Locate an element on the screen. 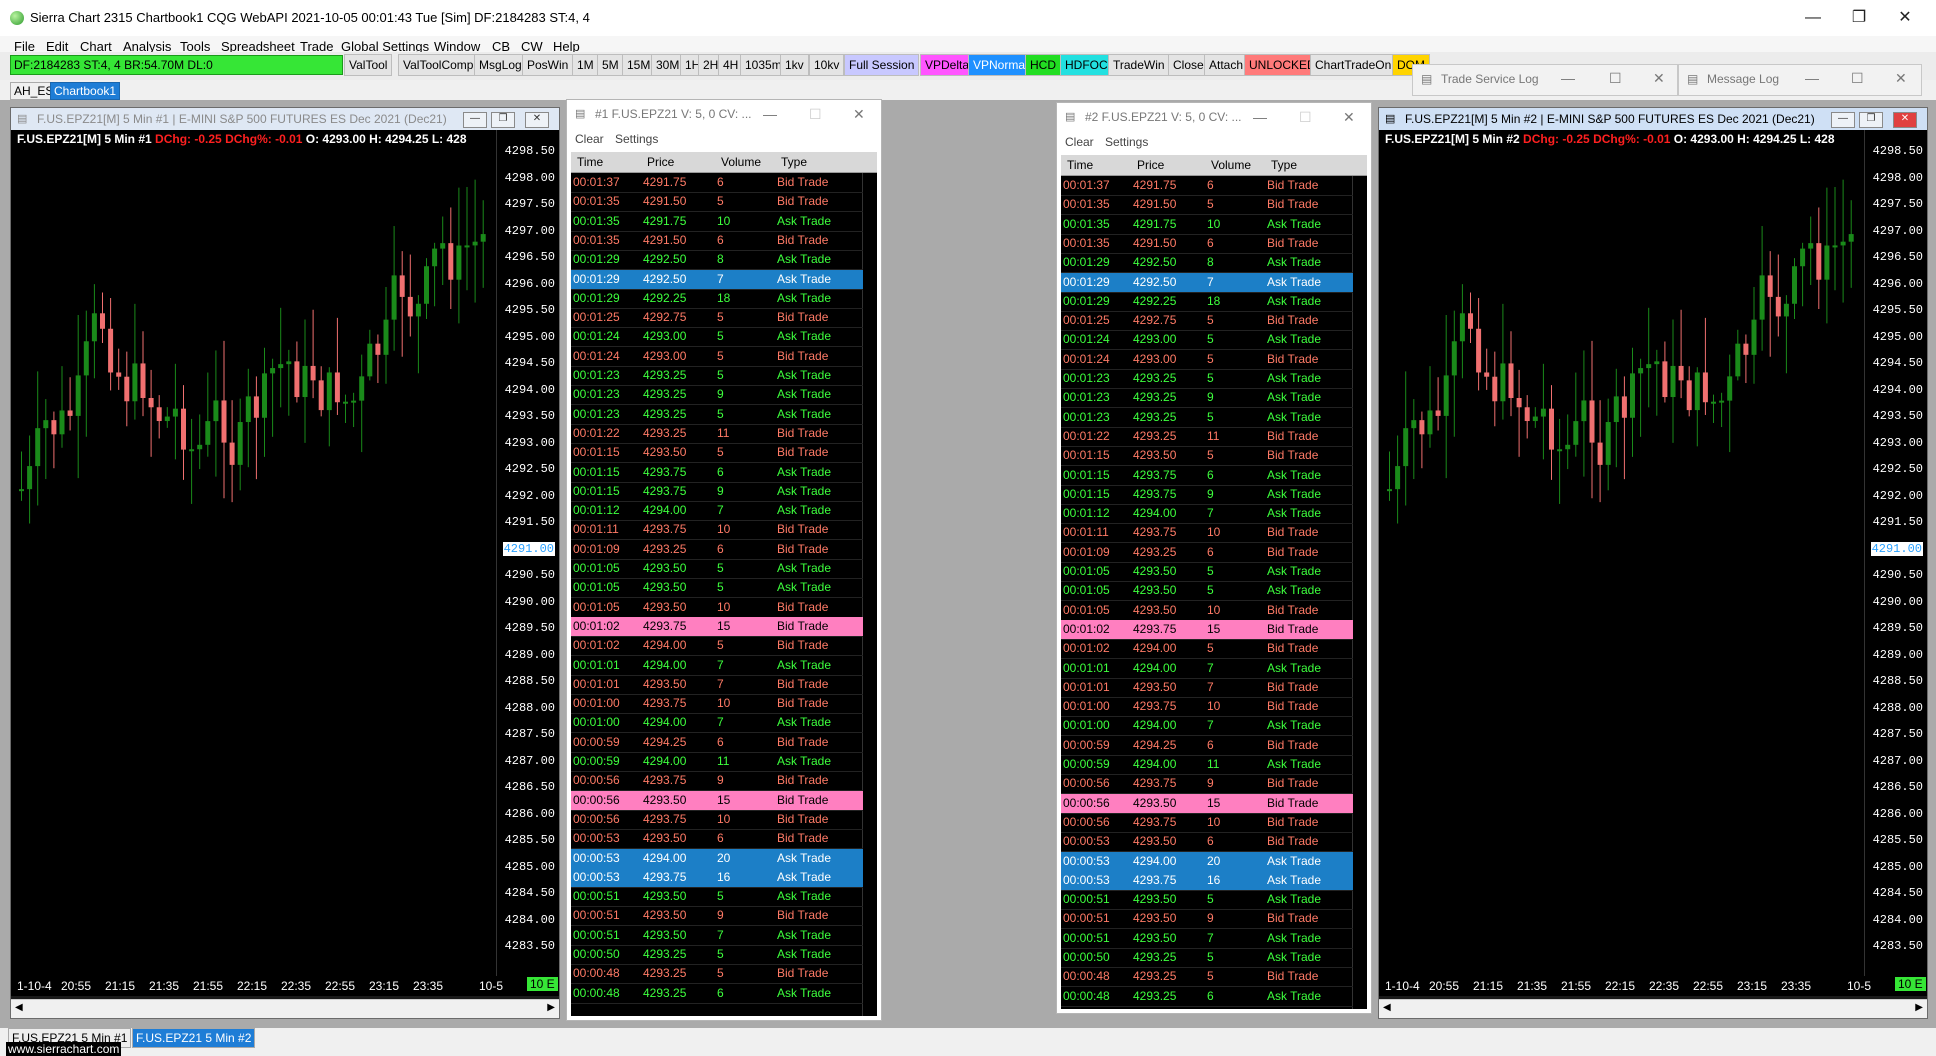  ts-table-row: 00:00:56 4293.75 9 Bid Trade is located at coordinates (717, 781).